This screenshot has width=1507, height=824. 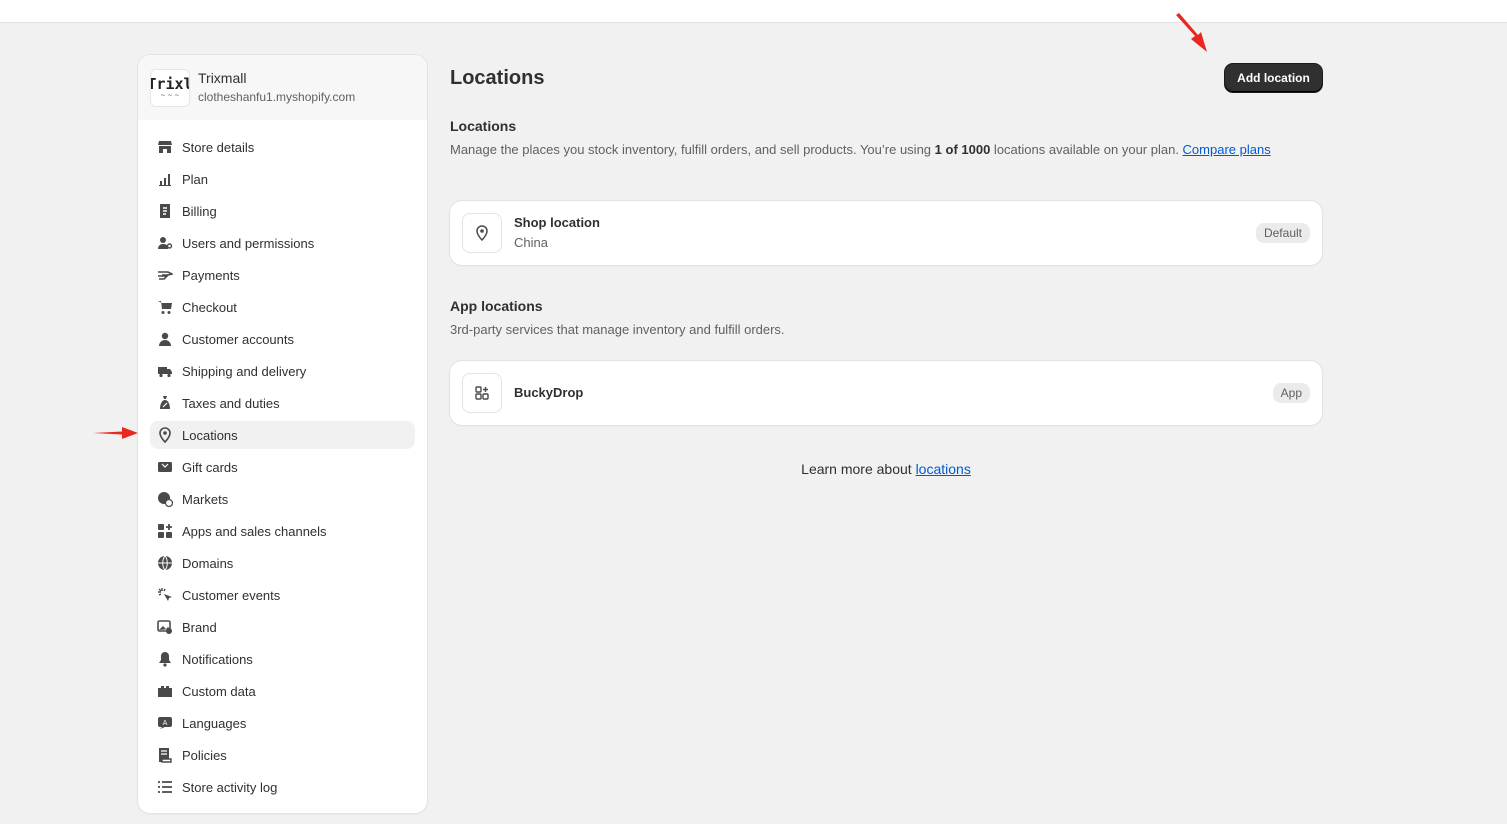 What do you see at coordinates (205, 499) in the screenshot?
I see `sidebar-item-label: Markets` at bounding box center [205, 499].